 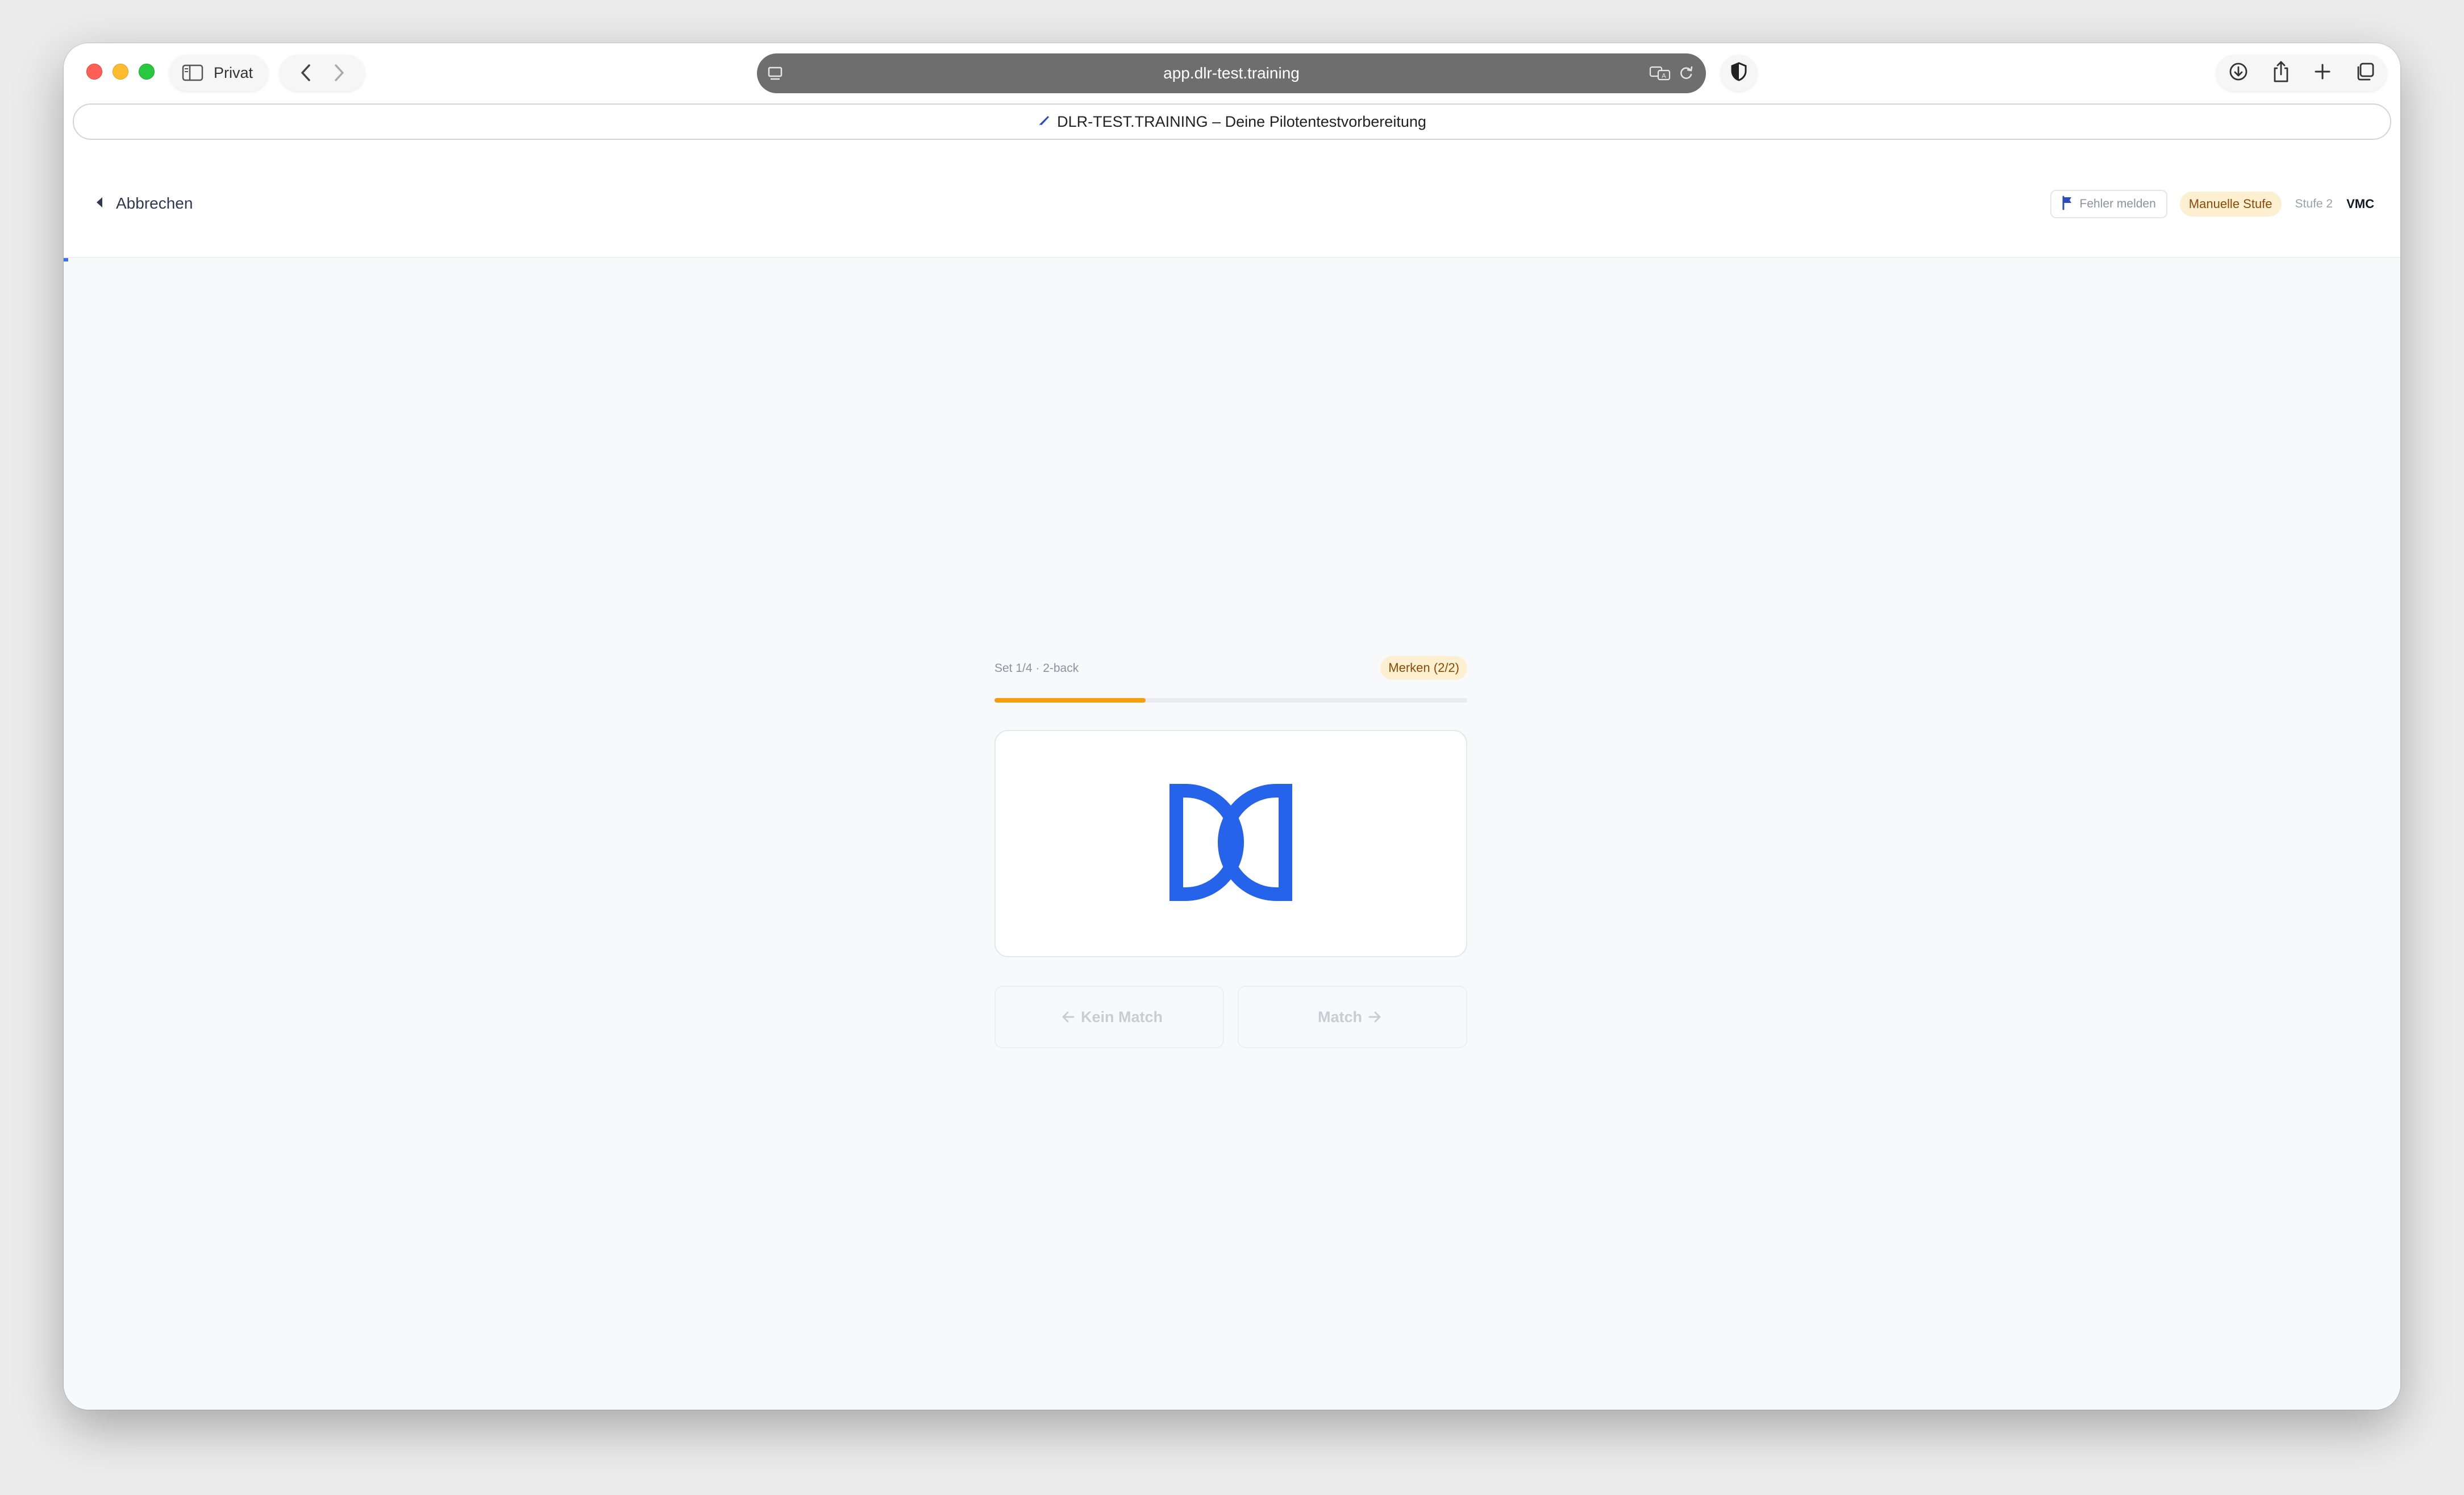 What do you see at coordinates (1664, 76) in the screenshot?
I see `svg-text: A` at bounding box center [1664, 76].